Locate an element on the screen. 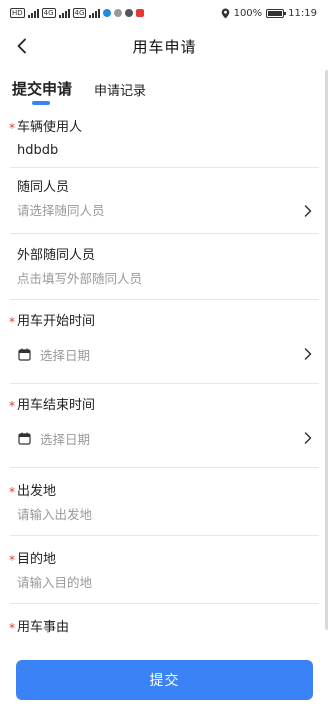  field-start-time: * 用车开始时间 选择日期 is located at coordinates (164, 342).